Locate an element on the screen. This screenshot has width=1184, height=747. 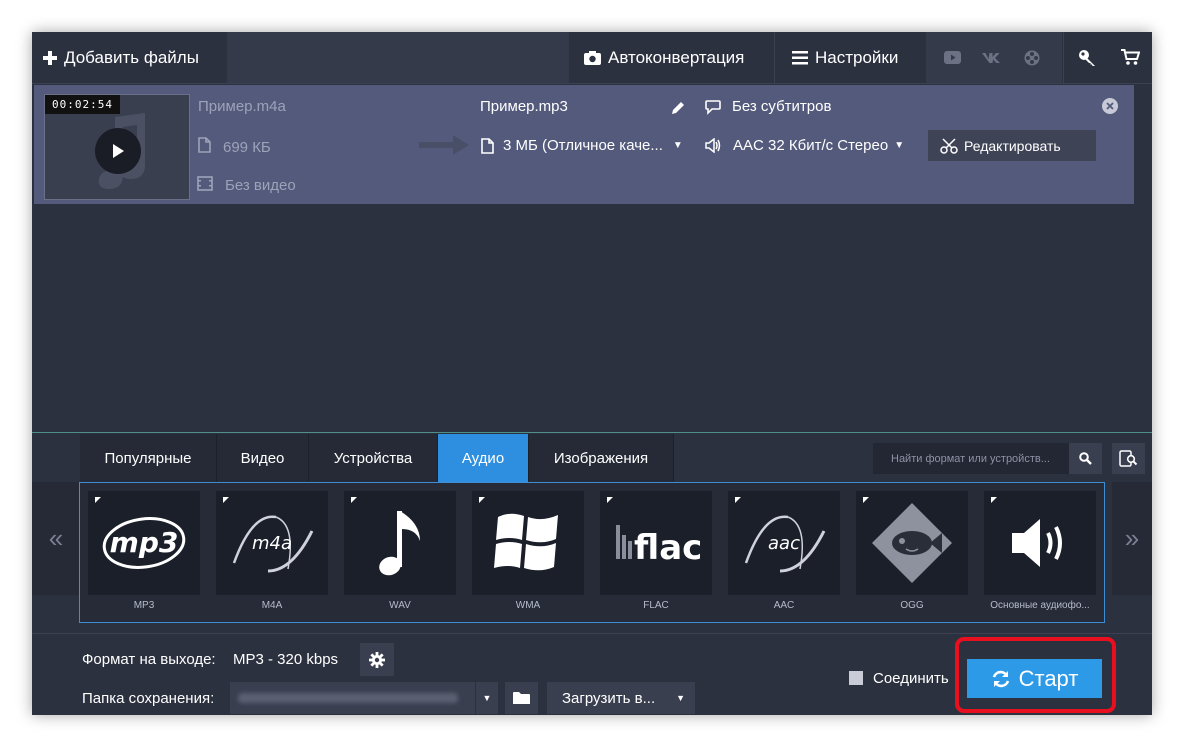
ogg-fish-icon is located at coordinates (912, 543).